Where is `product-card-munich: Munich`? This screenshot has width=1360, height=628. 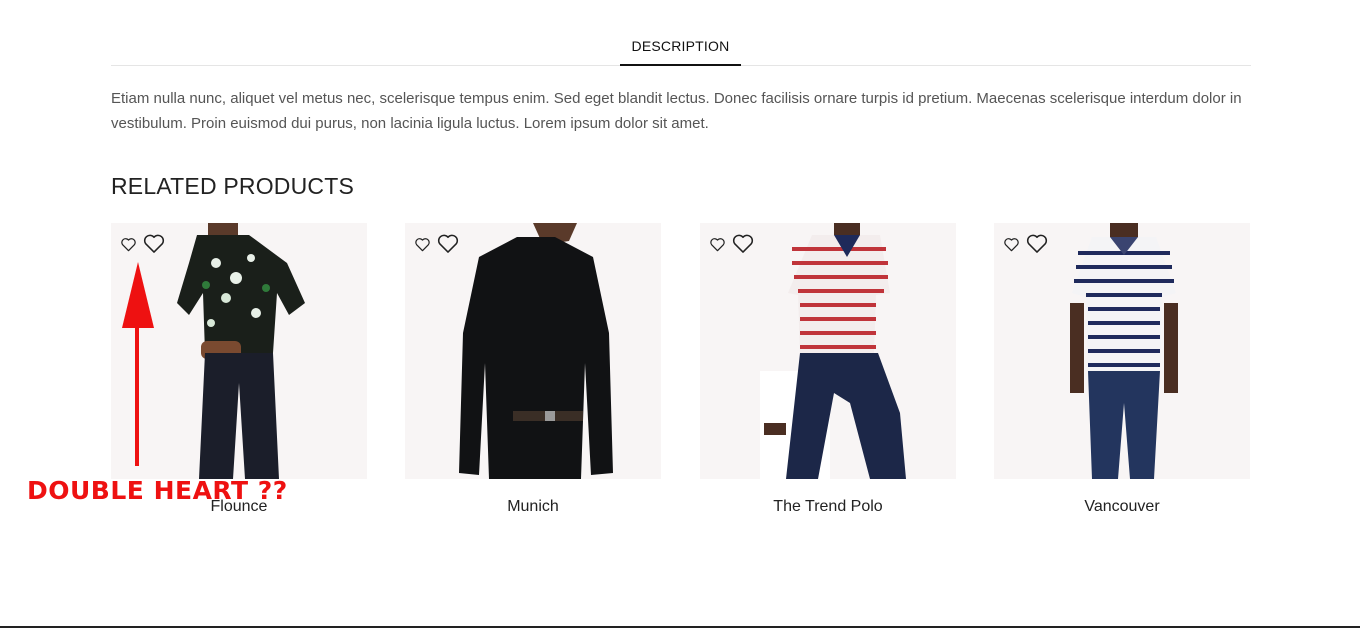 product-card-munich: Munich is located at coordinates (533, 369).